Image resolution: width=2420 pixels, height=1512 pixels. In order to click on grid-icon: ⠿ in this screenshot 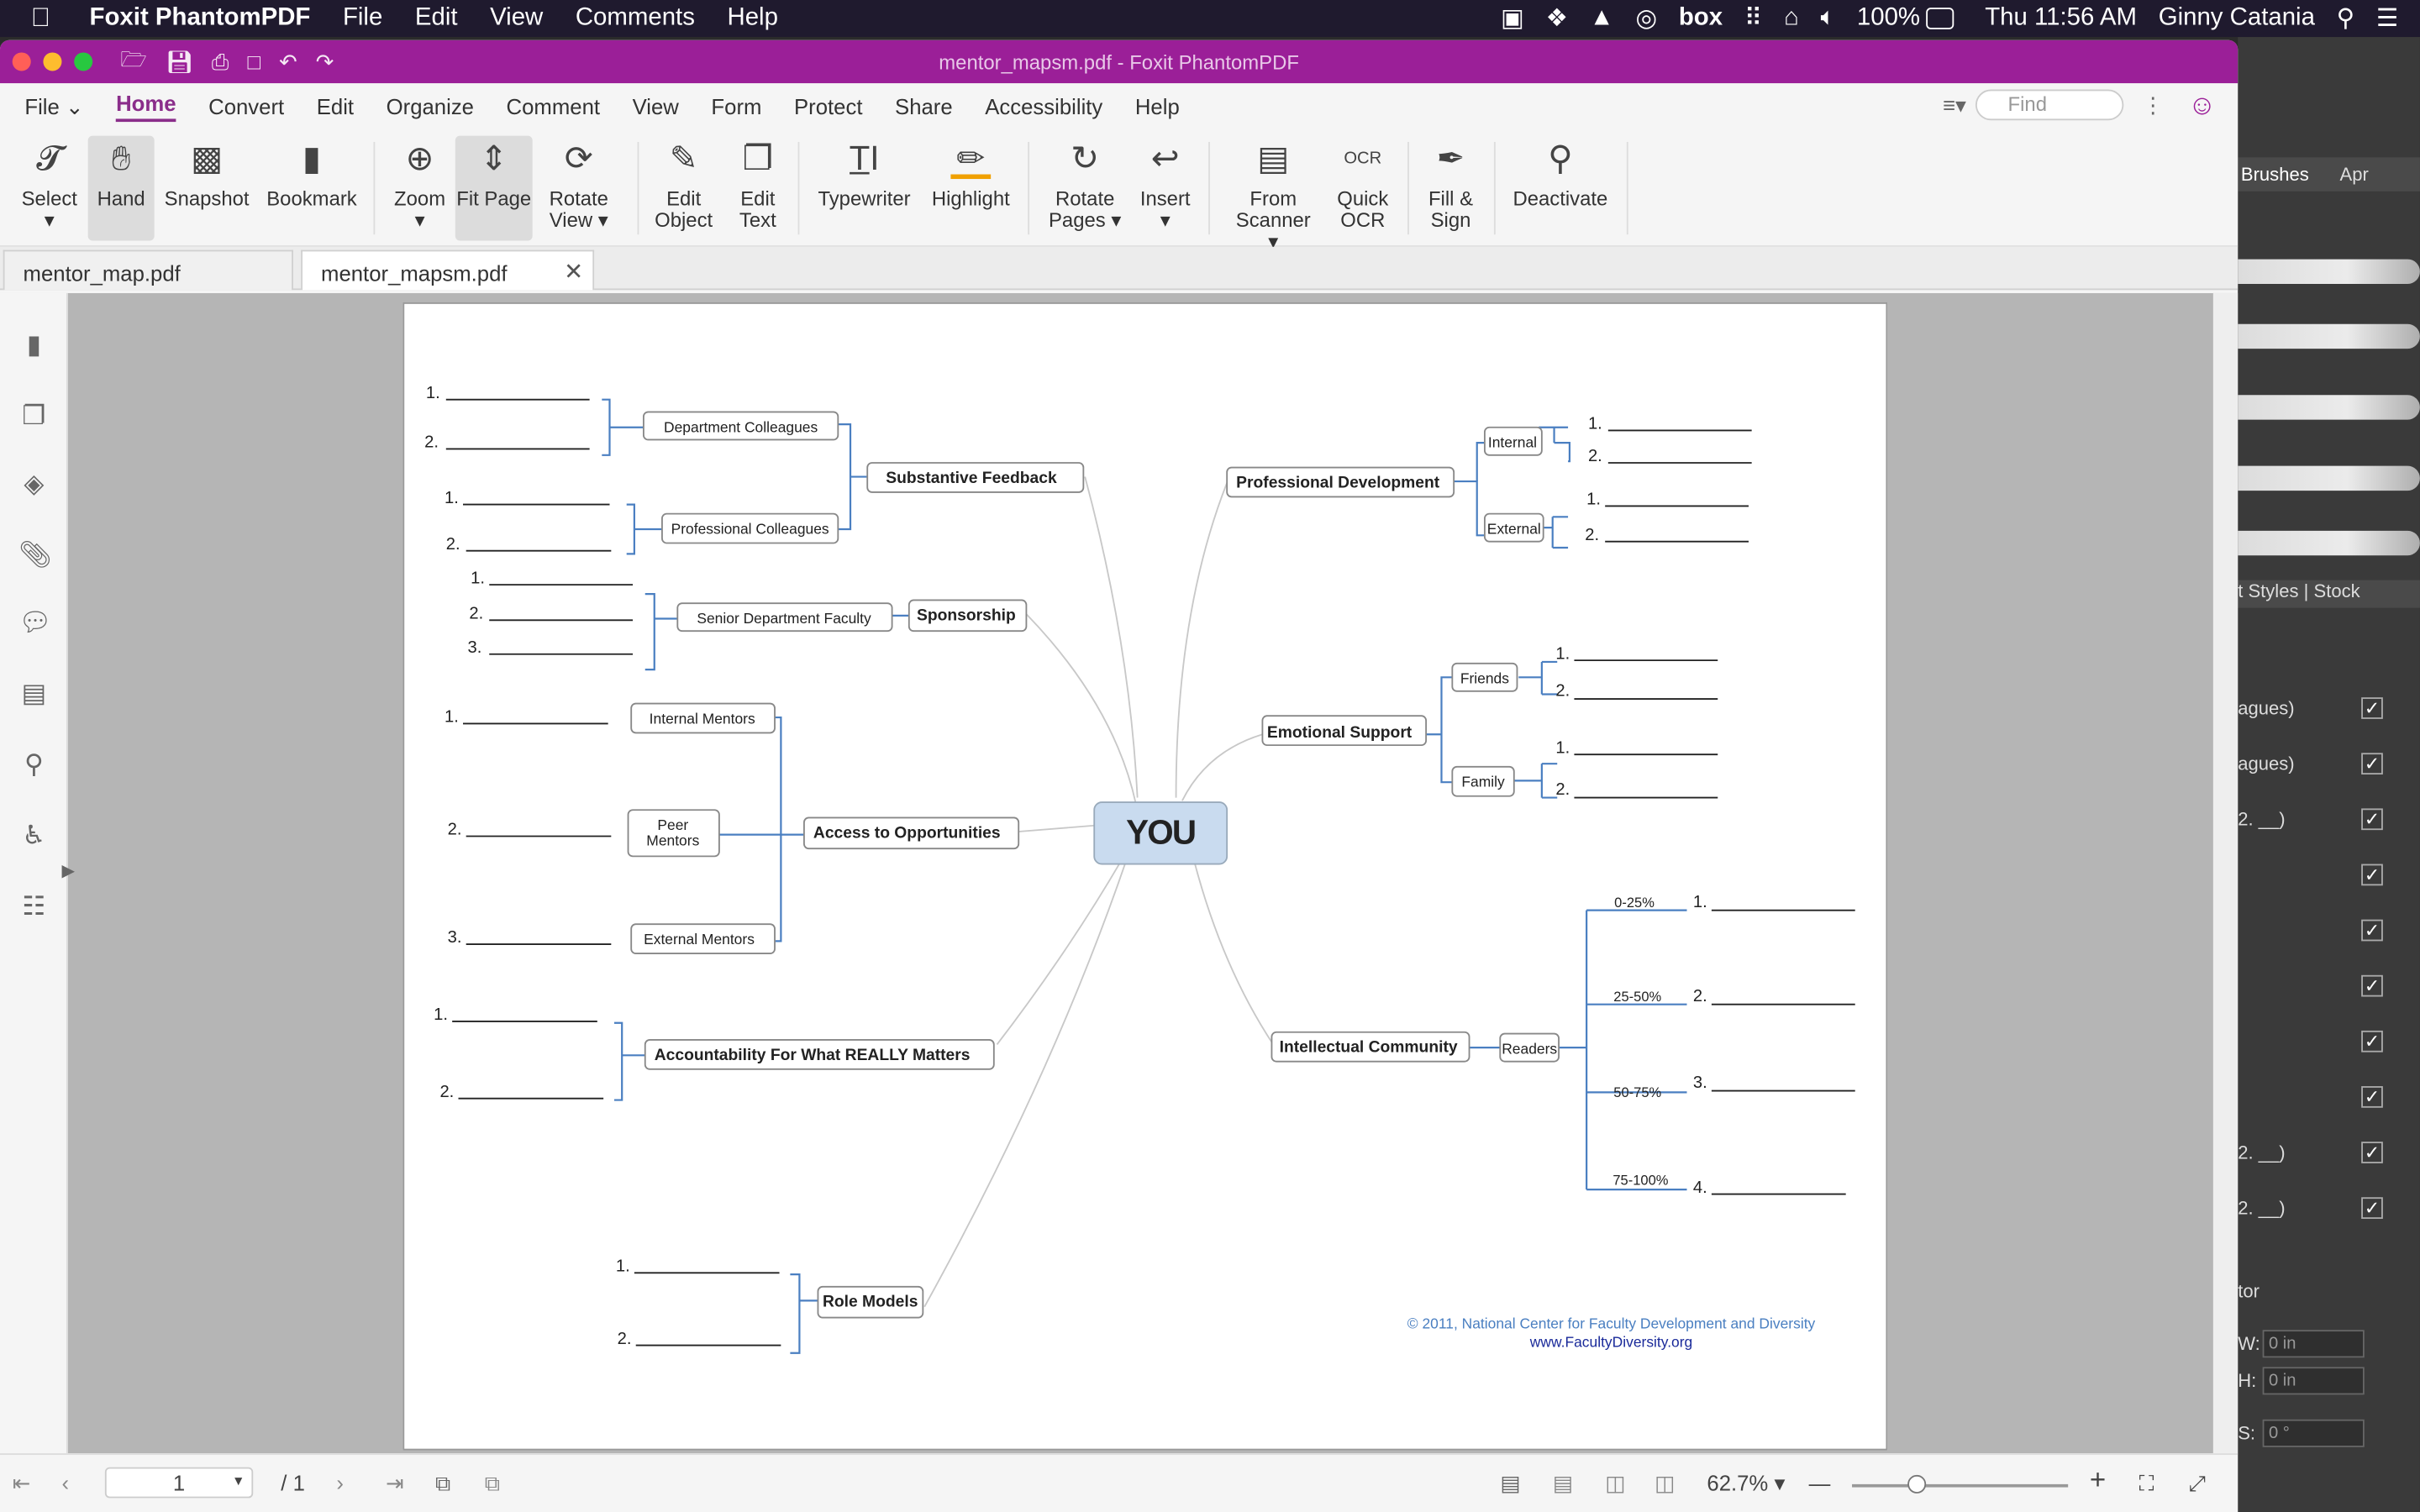, I will do `click(1753, 18)`.